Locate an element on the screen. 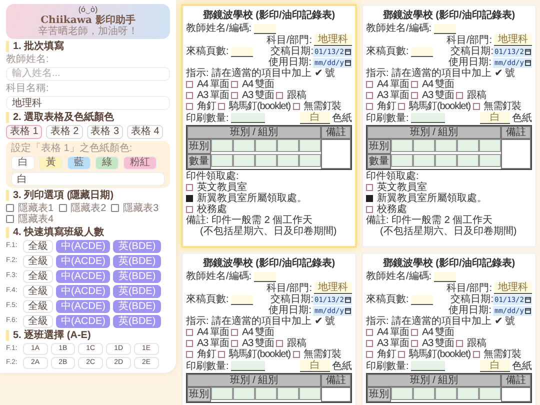 This screenshot has height=405, width=540. hide-date-checkbox: 隱藏表4 is located at coordinates (30, 219).